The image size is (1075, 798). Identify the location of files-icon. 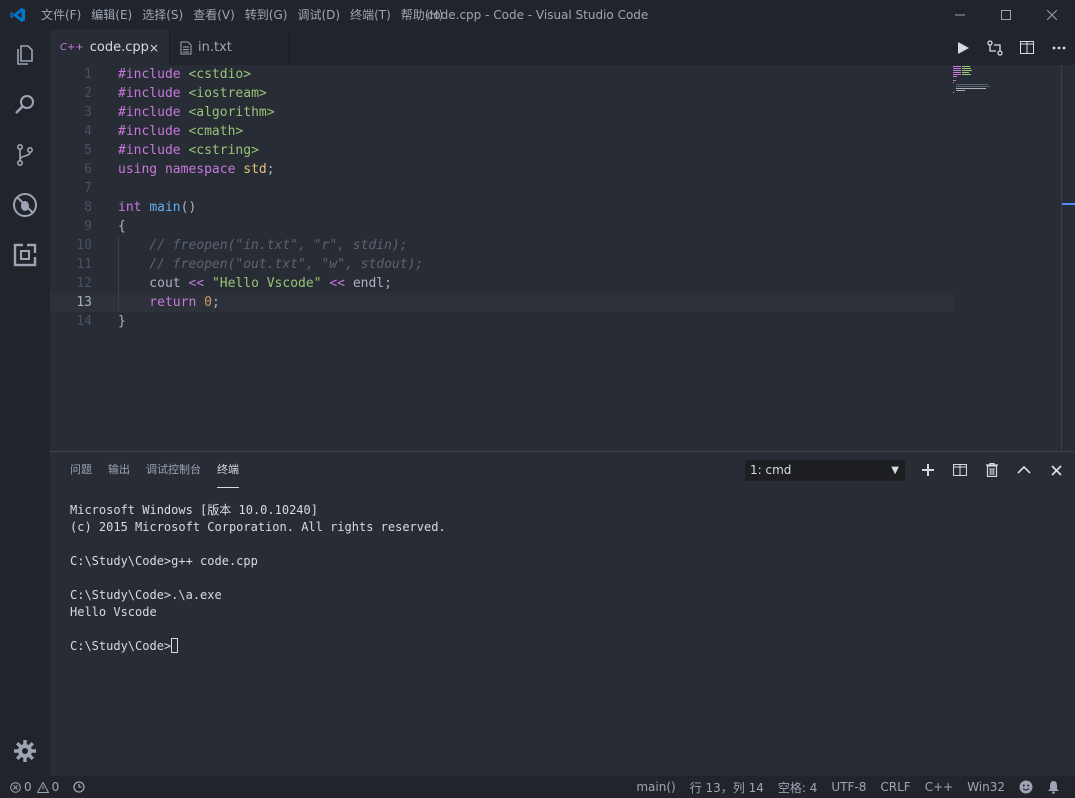
(25, 55).